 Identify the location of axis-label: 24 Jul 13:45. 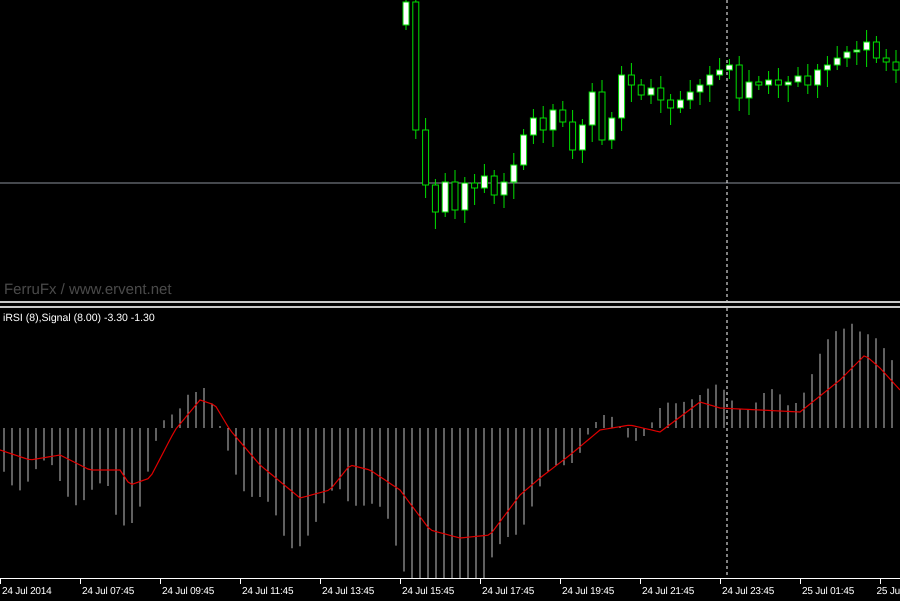
(348, 592).